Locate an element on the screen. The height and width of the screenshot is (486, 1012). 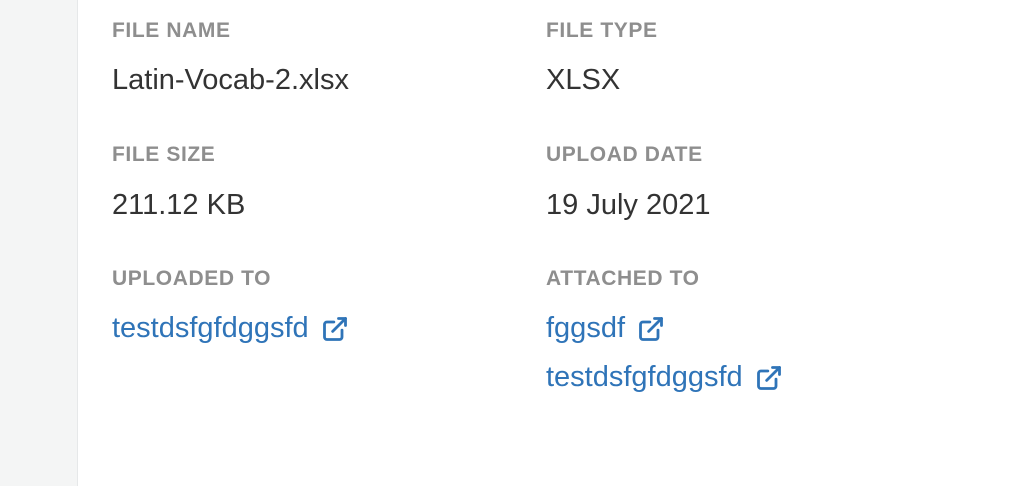
file-name-label: FILE NAME is located at coordinates (171, 30).